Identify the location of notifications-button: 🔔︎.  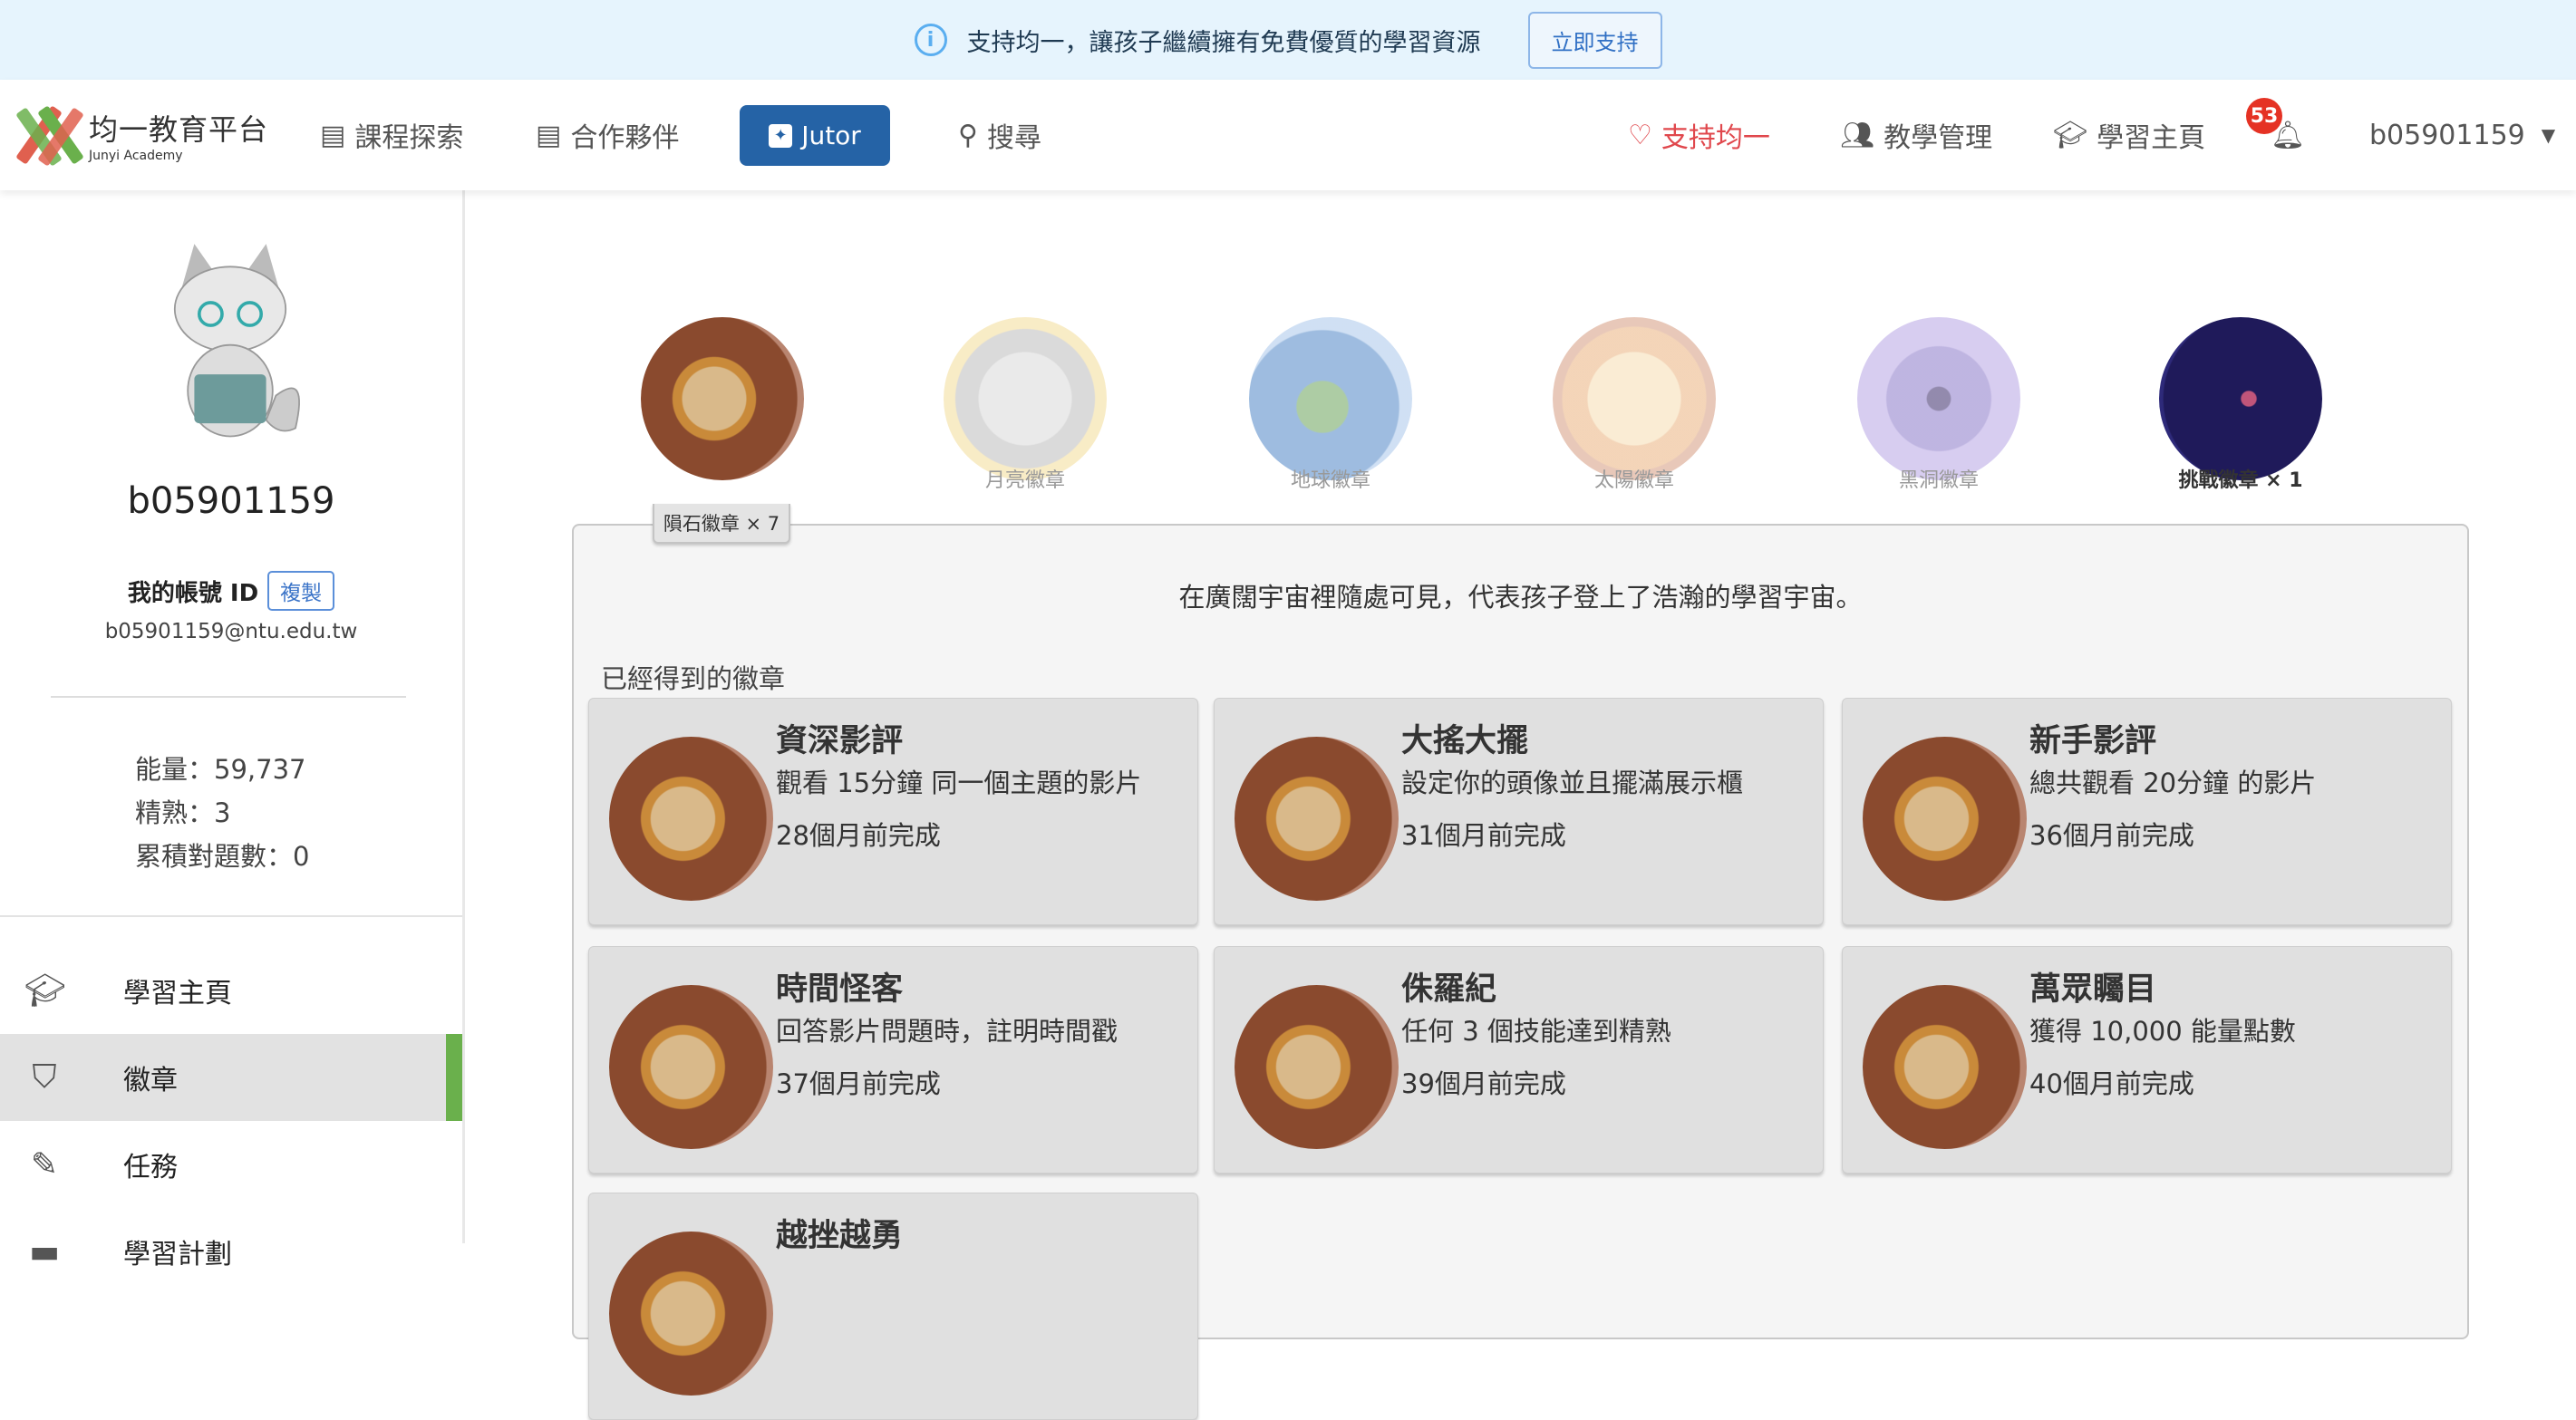
(2288, 135).